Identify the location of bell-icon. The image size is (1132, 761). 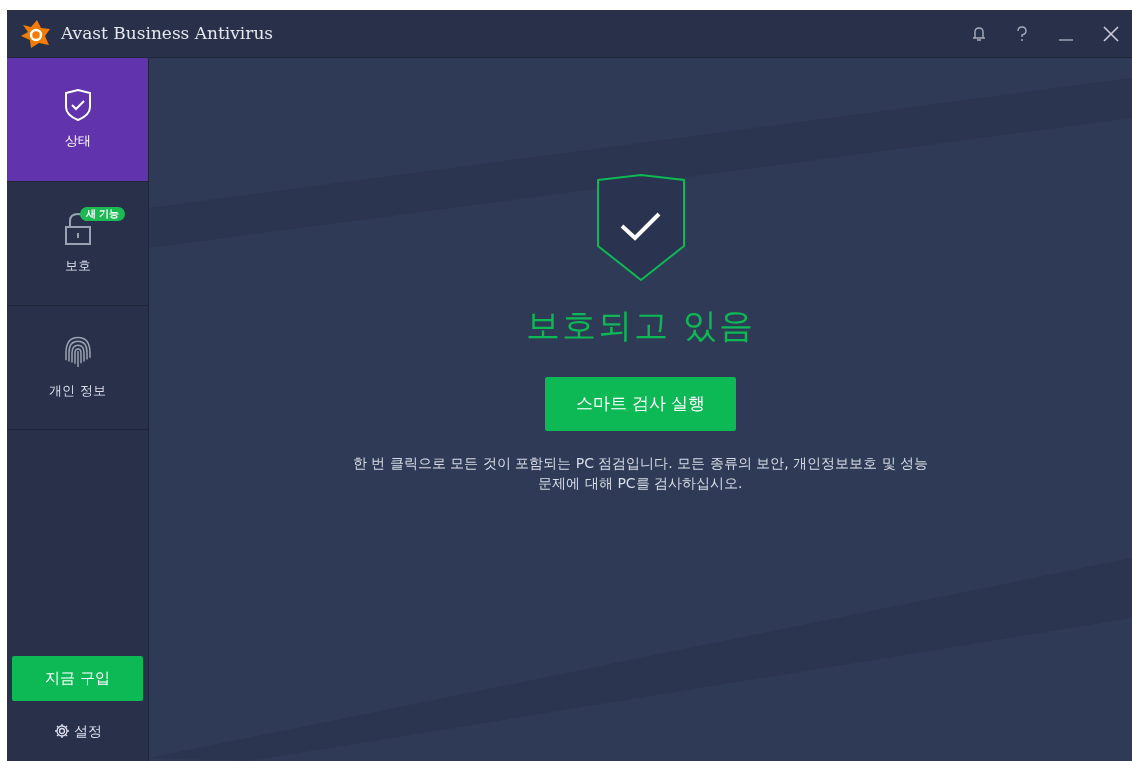
(979, 33).